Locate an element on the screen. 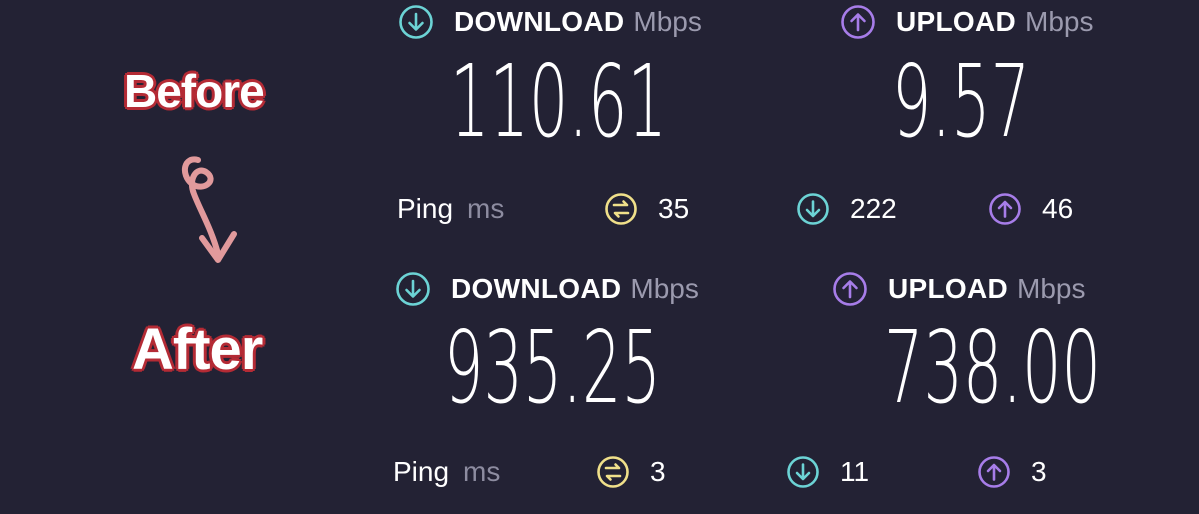  before-upload-header: UPLOAD Mbps is located at coordinates (967, 22).